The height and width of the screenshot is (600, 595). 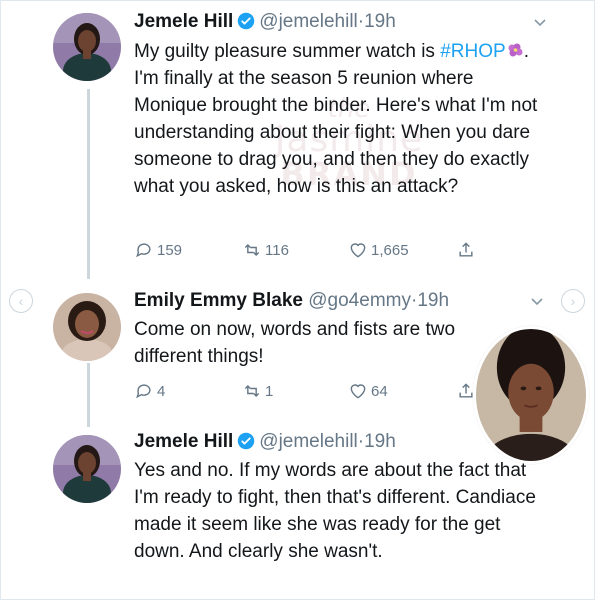 What do you see at coordinates (218, 300) in the screenshot?
I see `display-name: Emily Emmy Blake` at bounding box center [218, 300].